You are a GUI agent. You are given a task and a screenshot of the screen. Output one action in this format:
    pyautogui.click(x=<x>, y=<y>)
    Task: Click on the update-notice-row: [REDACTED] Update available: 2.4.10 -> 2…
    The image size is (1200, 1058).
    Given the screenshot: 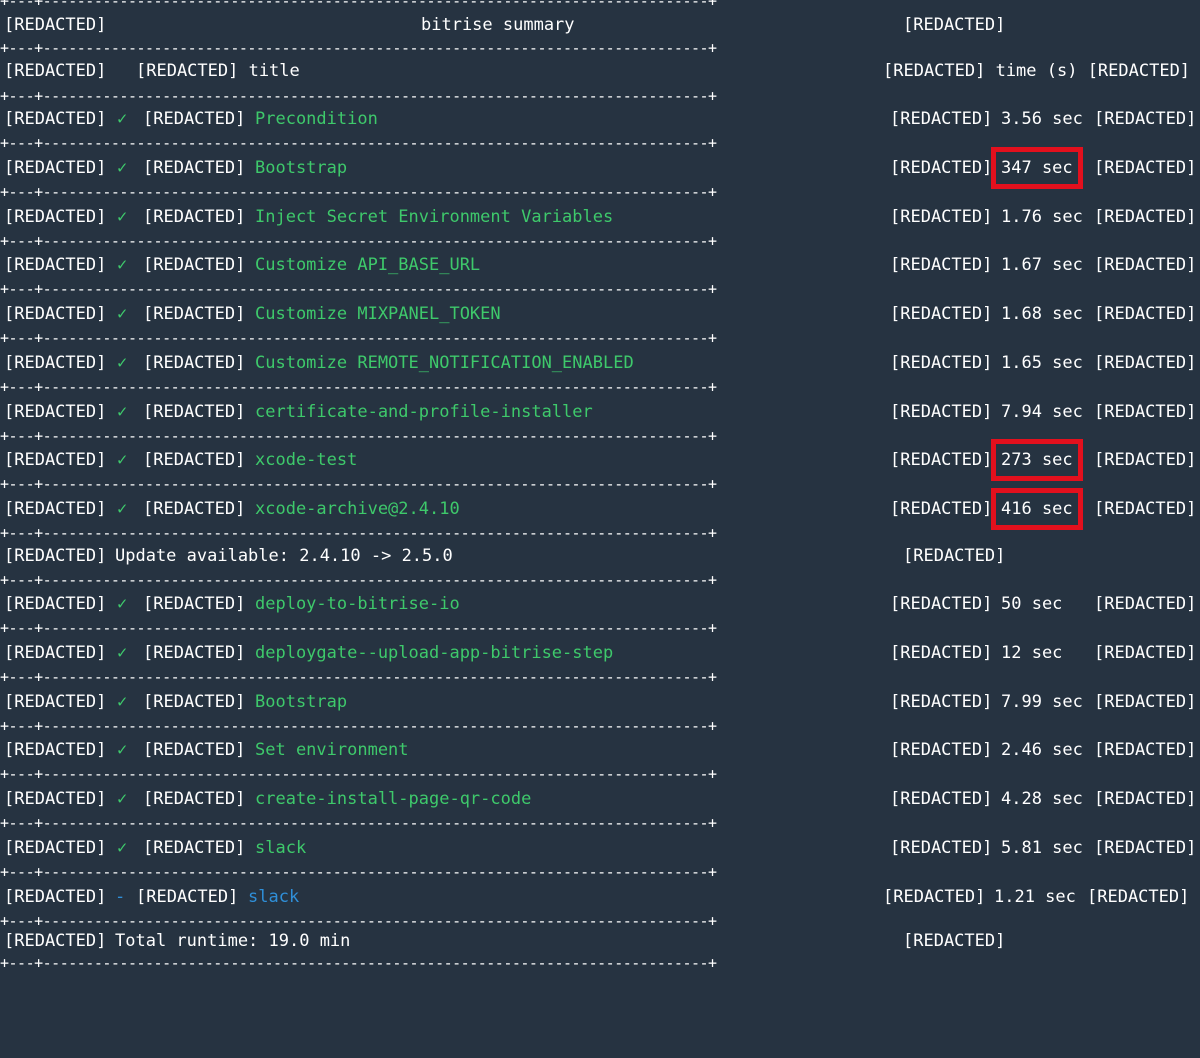 What is the action you would take?
    pyautogui.click(x=600, y=556)
    